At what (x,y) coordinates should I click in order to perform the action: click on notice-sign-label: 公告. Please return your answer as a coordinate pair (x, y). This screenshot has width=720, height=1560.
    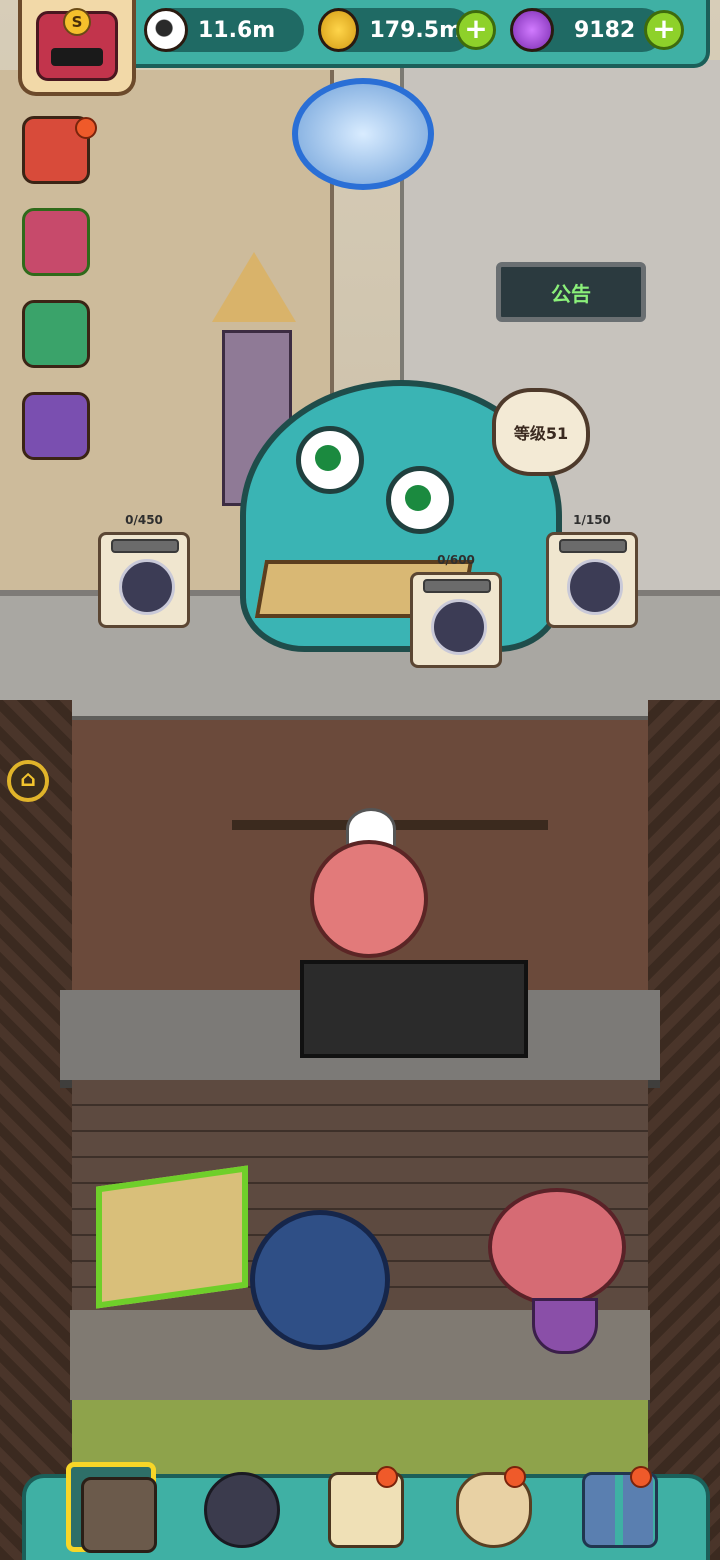
    Looking at the image, I should click on (571, 293).